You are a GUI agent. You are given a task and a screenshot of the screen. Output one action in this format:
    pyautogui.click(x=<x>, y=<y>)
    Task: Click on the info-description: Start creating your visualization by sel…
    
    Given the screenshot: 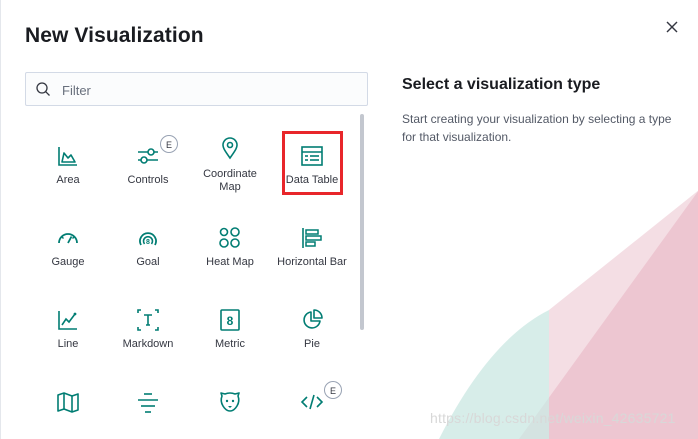 What is the action you would take?
    pyautogui.click(x=537, y=128)
    